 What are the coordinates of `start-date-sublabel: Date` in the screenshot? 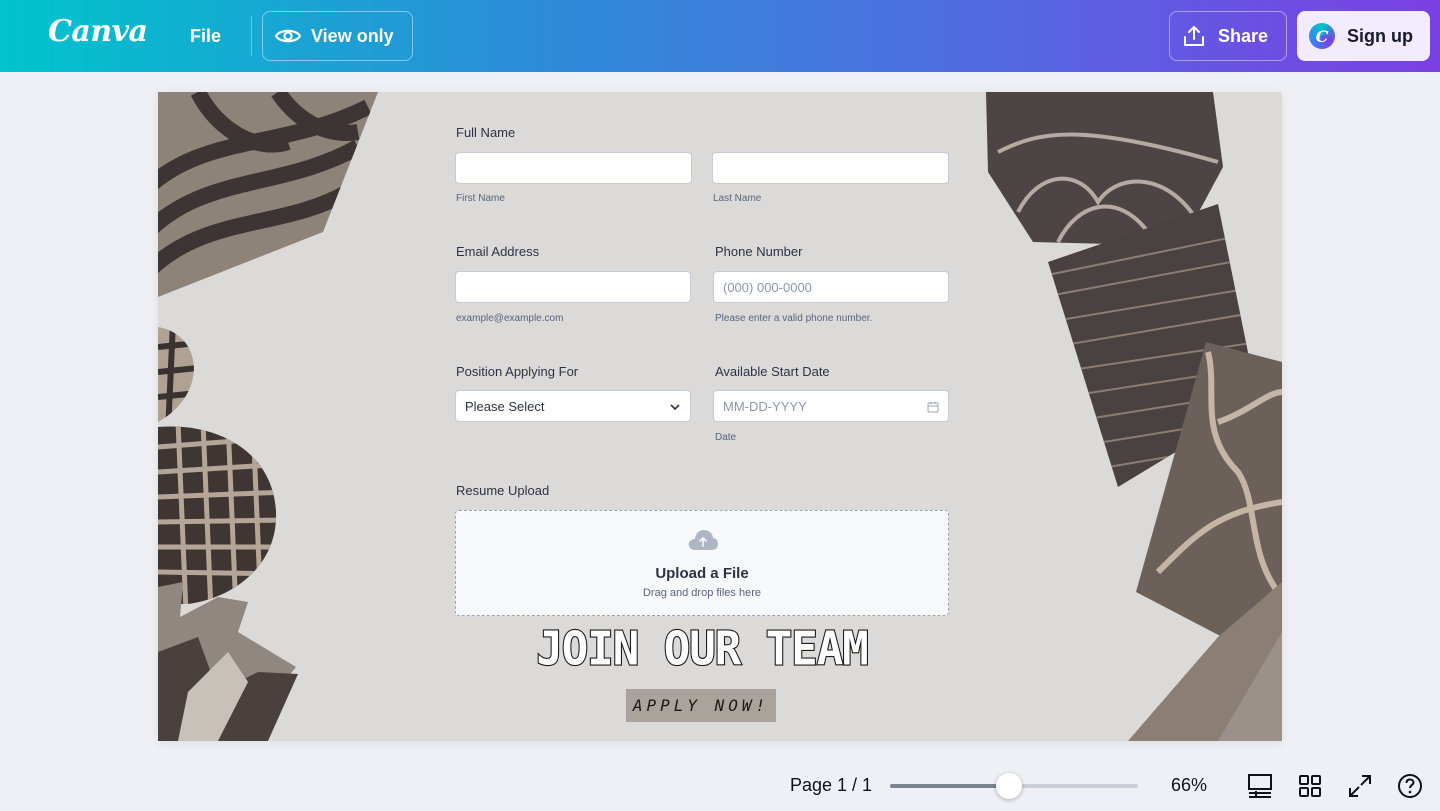 It's located at (726, 437).